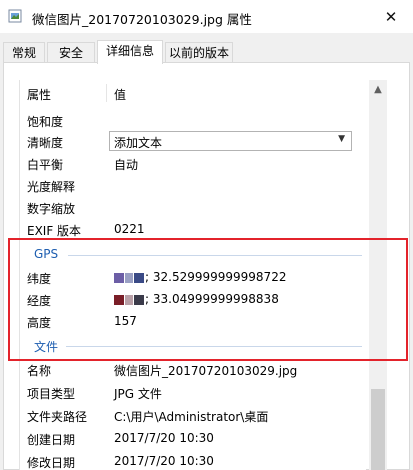 The width and height of the screenshot is (413, 470). What do you see at coordinates (39, 371) in the screenshot?
I see `property-key: 名称` at bounding box center [39, 371].